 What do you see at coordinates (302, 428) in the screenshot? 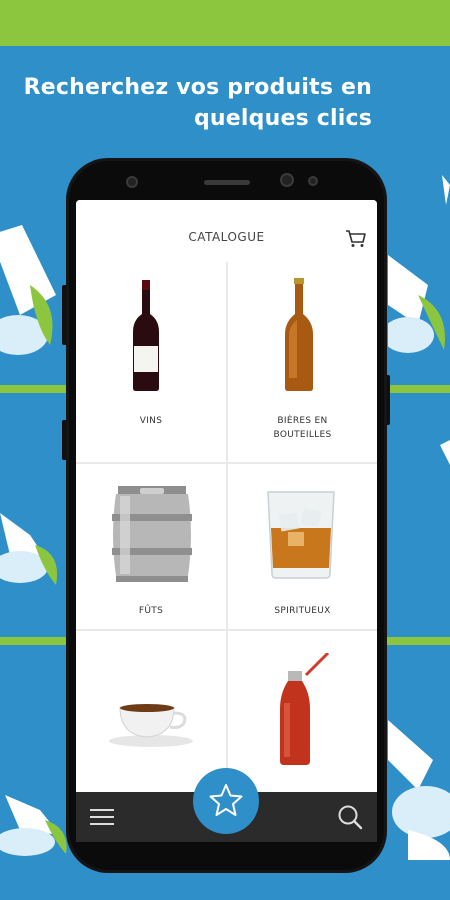
I see `category-label: BIÈRES EN BOUTEILLES` at bounding box center [302, 428].